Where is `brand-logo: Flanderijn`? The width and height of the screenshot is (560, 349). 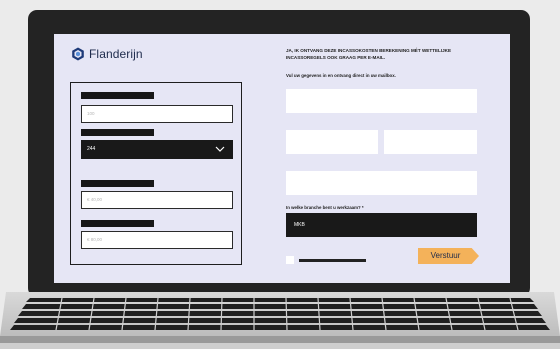
brand-logo: Flanderijn is located at coordinates (107, 54).